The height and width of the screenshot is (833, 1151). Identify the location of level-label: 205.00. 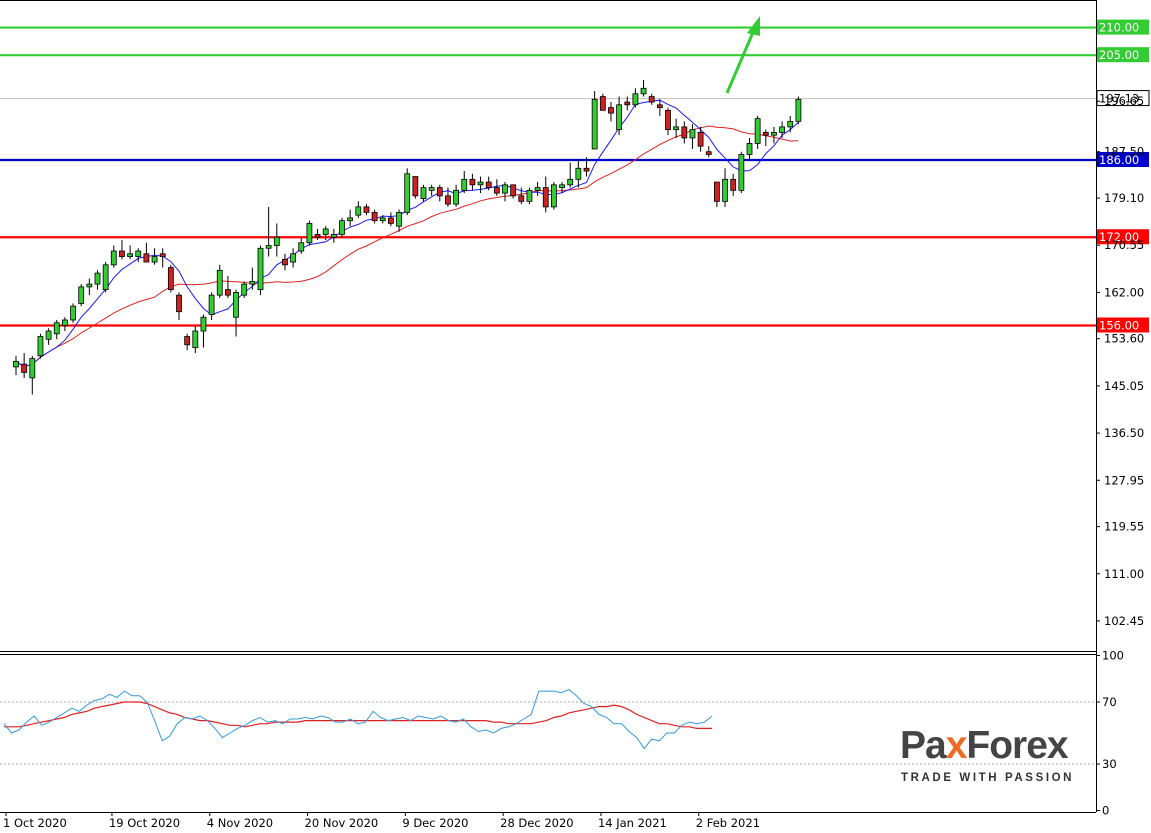
(1119, 55).